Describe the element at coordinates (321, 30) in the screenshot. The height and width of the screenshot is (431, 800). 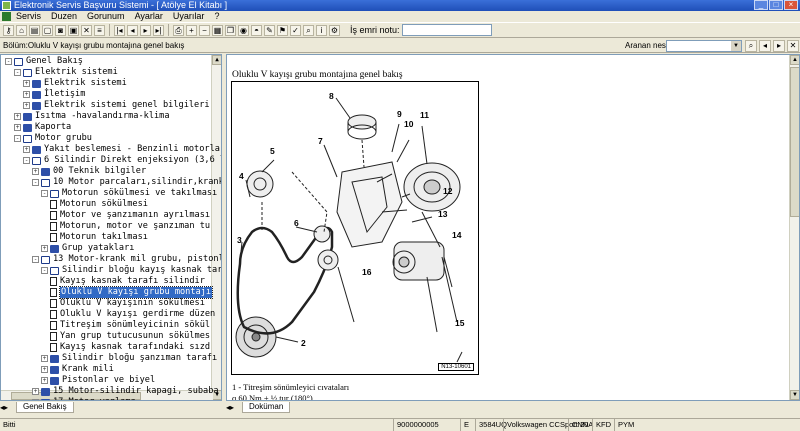
I see `info-icon: i` at that location.